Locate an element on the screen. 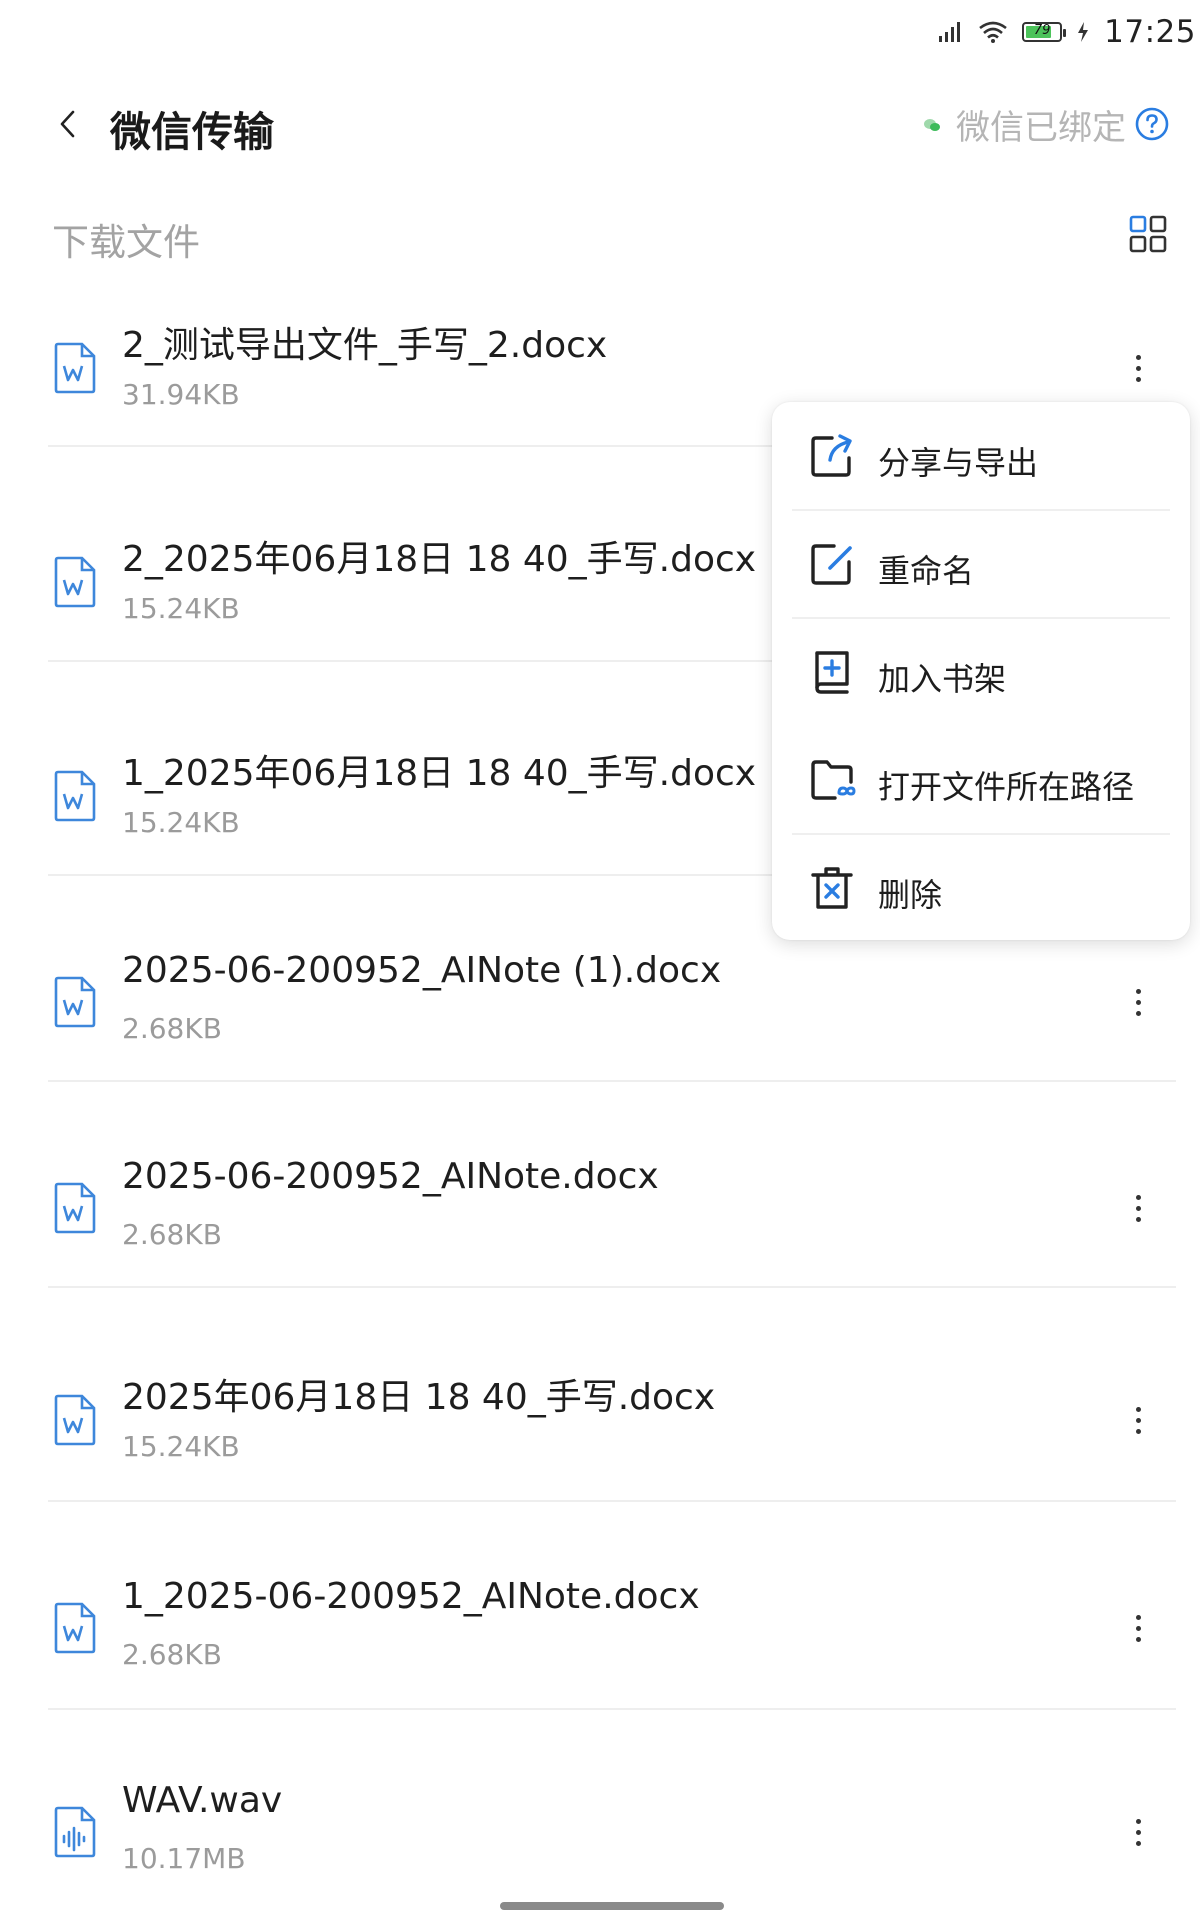 The width and height of the screenshot is (1200, 1920). menu-item-open-location: 打开文件所在路径 is located at coordinates (981, 780).